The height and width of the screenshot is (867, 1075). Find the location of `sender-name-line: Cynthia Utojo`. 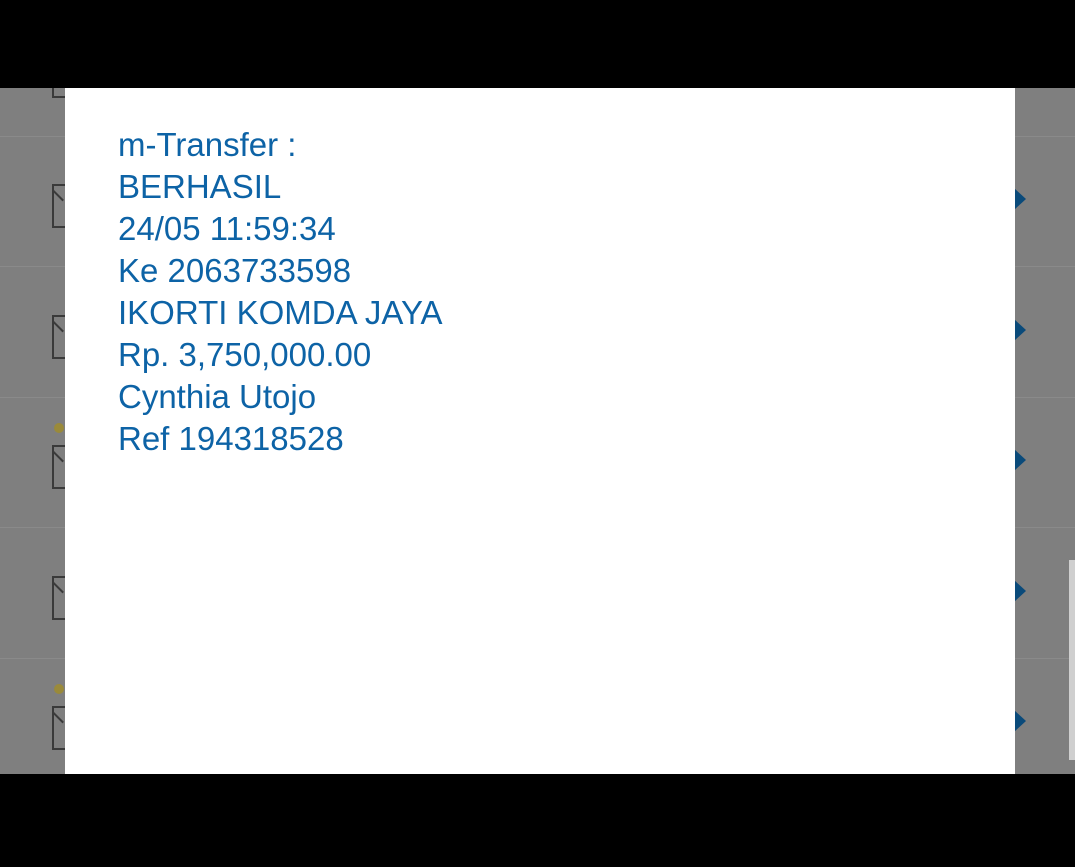

sender-name-line: Cynthia Utojo is located at coordinates (217, 396).